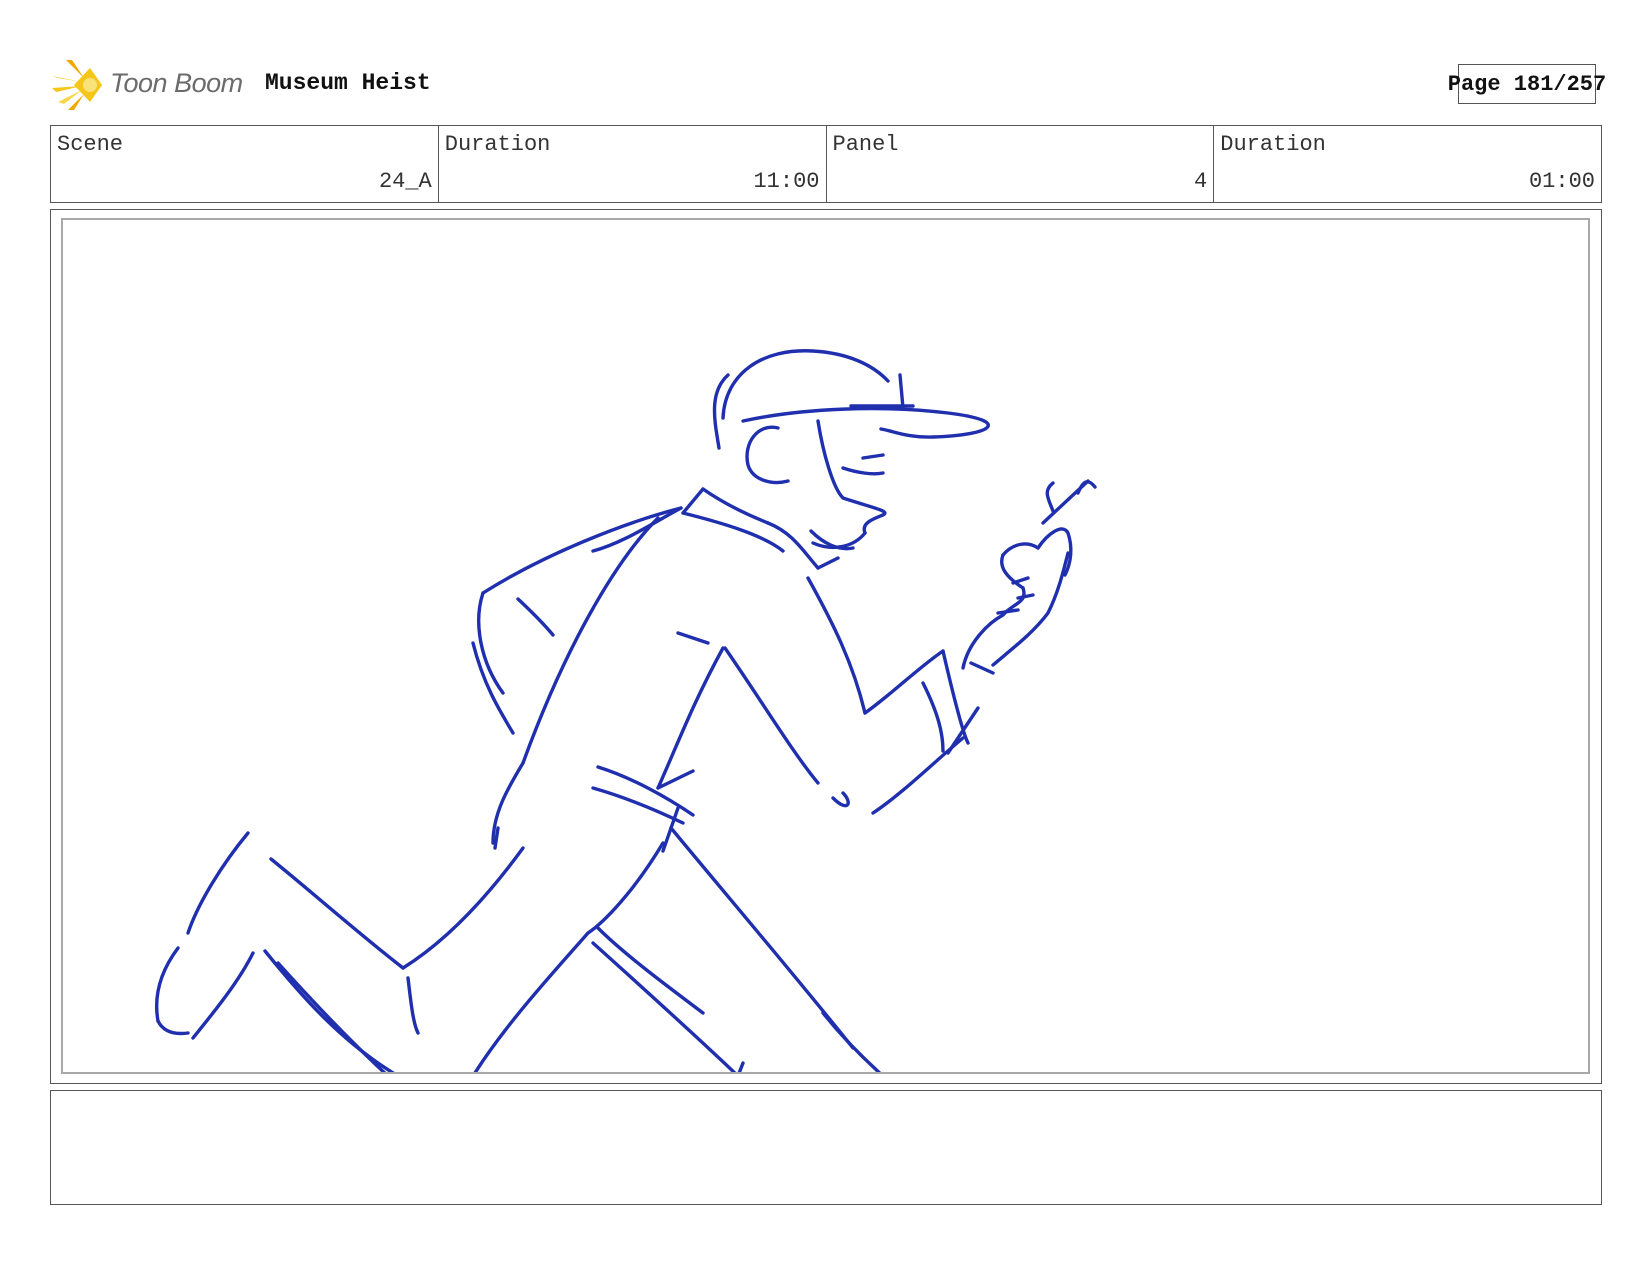  Describe the element at coordinates (633, 164) in the screenshot. I see `scene-duration-cell: Duration 11:00` at that location.